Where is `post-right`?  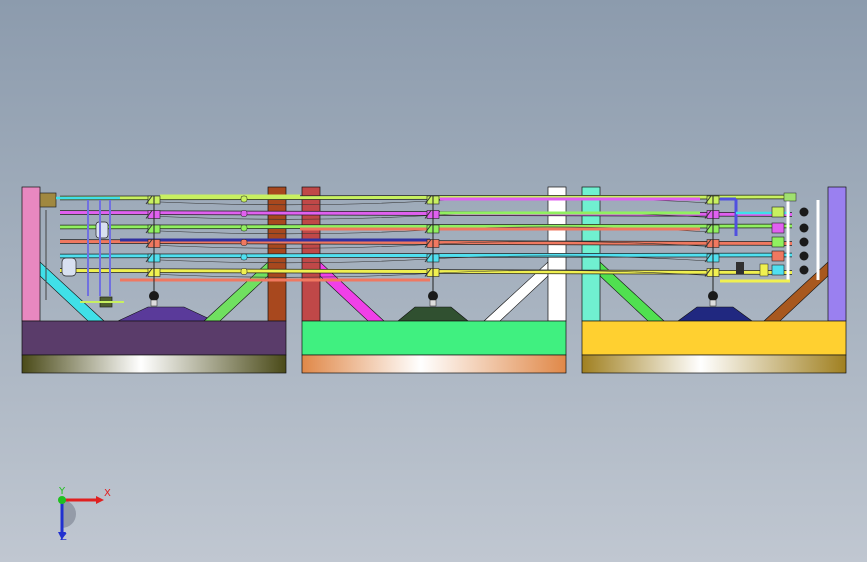 post-right is located at coordinates (837, 254).